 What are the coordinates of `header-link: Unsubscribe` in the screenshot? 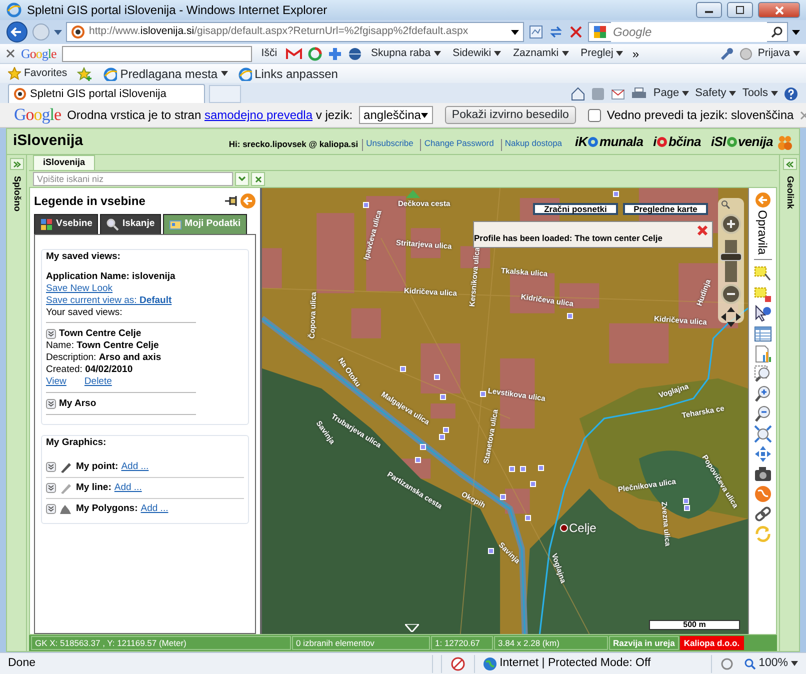 It's located at (389, 145).